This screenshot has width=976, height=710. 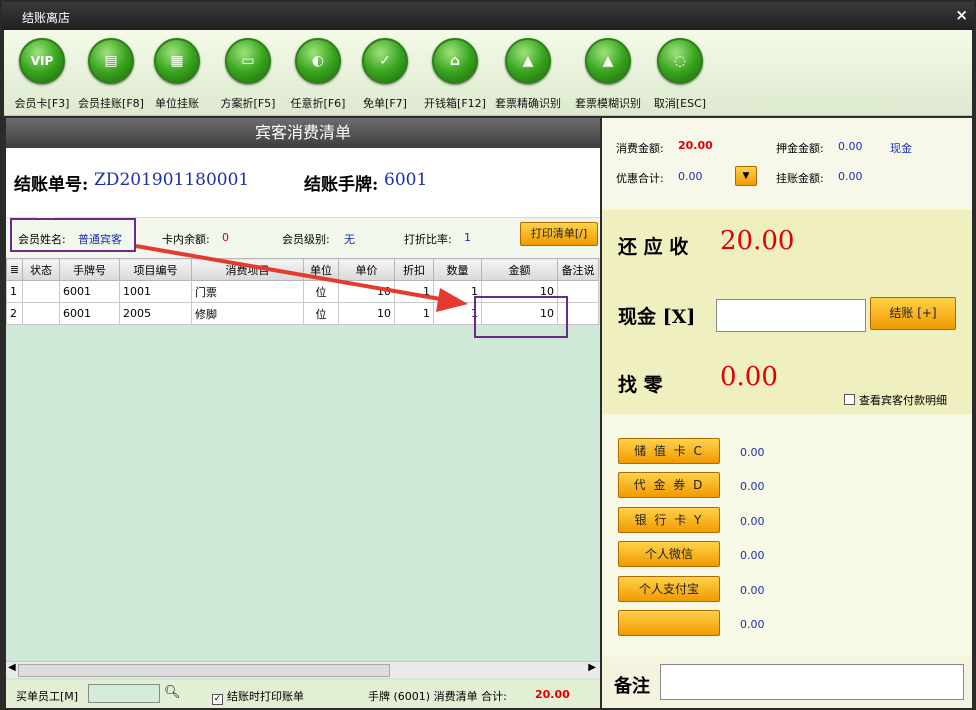 I want to click on extra-payment-button, so click(x=669, y=623).